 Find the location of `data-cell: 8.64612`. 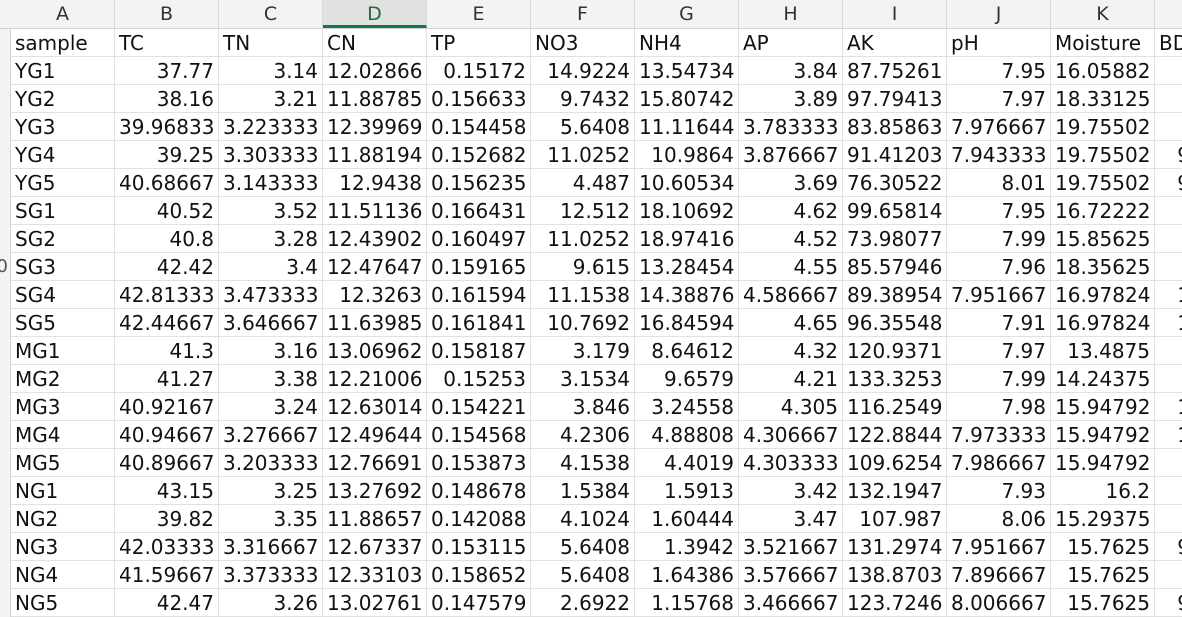

data-cell: 8.64612 is located at coordinates (687, 351).